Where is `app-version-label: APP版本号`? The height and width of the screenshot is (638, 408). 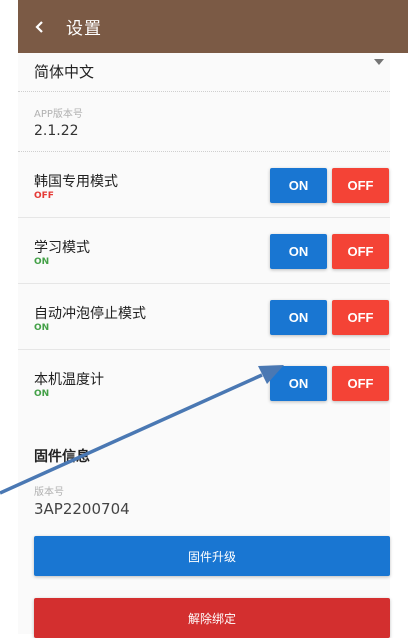 app-version-label: APP版本号 is located at coordinates (58, 114).